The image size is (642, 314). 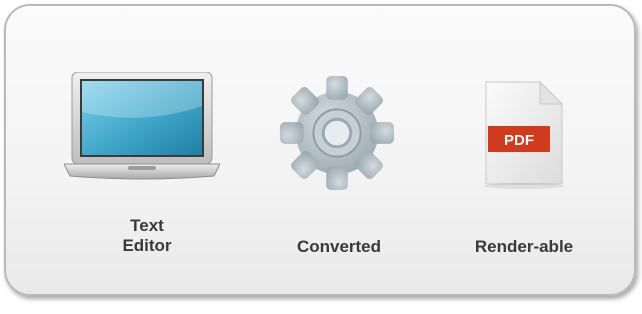 What do you see at coordinates (337, 133) in the screenshot?
I see `gear-icon` at bounding box center [337, 133].